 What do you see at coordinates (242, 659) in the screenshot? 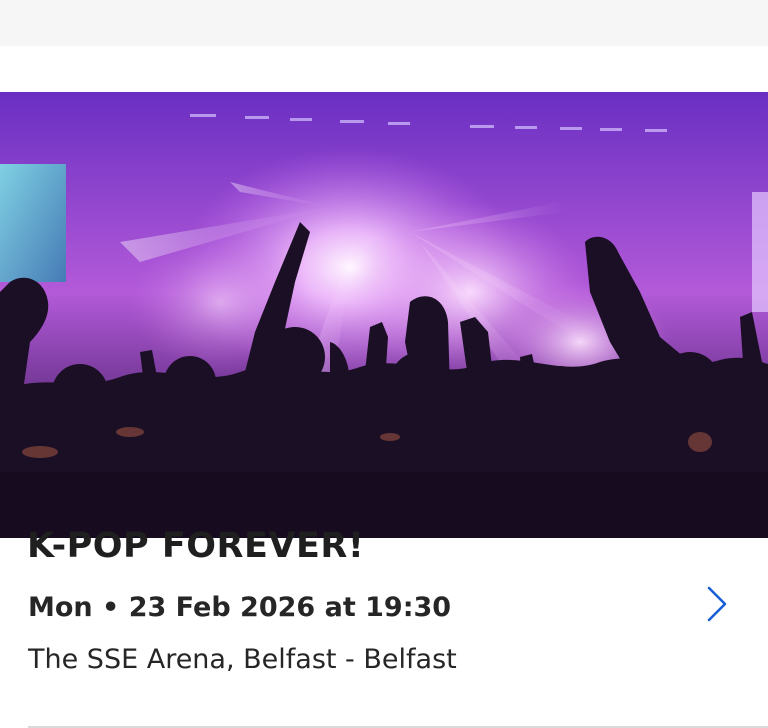
I see `event-venue: The SSE Arena, Belfast - Belfast` at bounding box center [242, 659].